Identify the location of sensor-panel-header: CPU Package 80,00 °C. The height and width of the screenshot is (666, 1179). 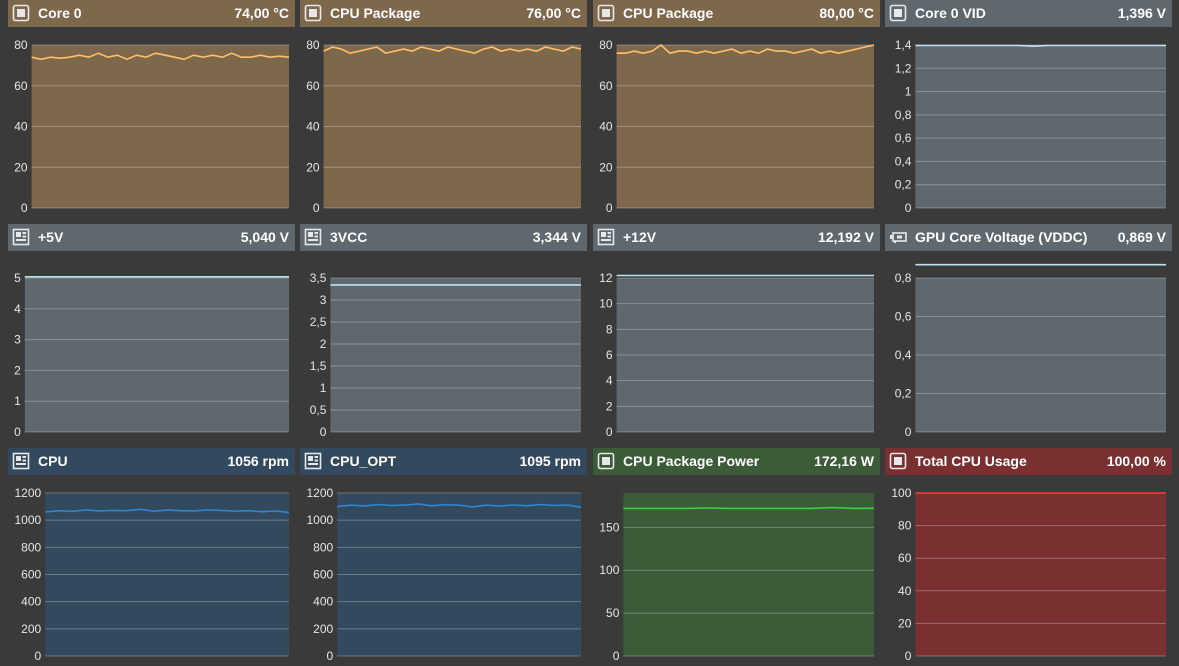
(736, 13).